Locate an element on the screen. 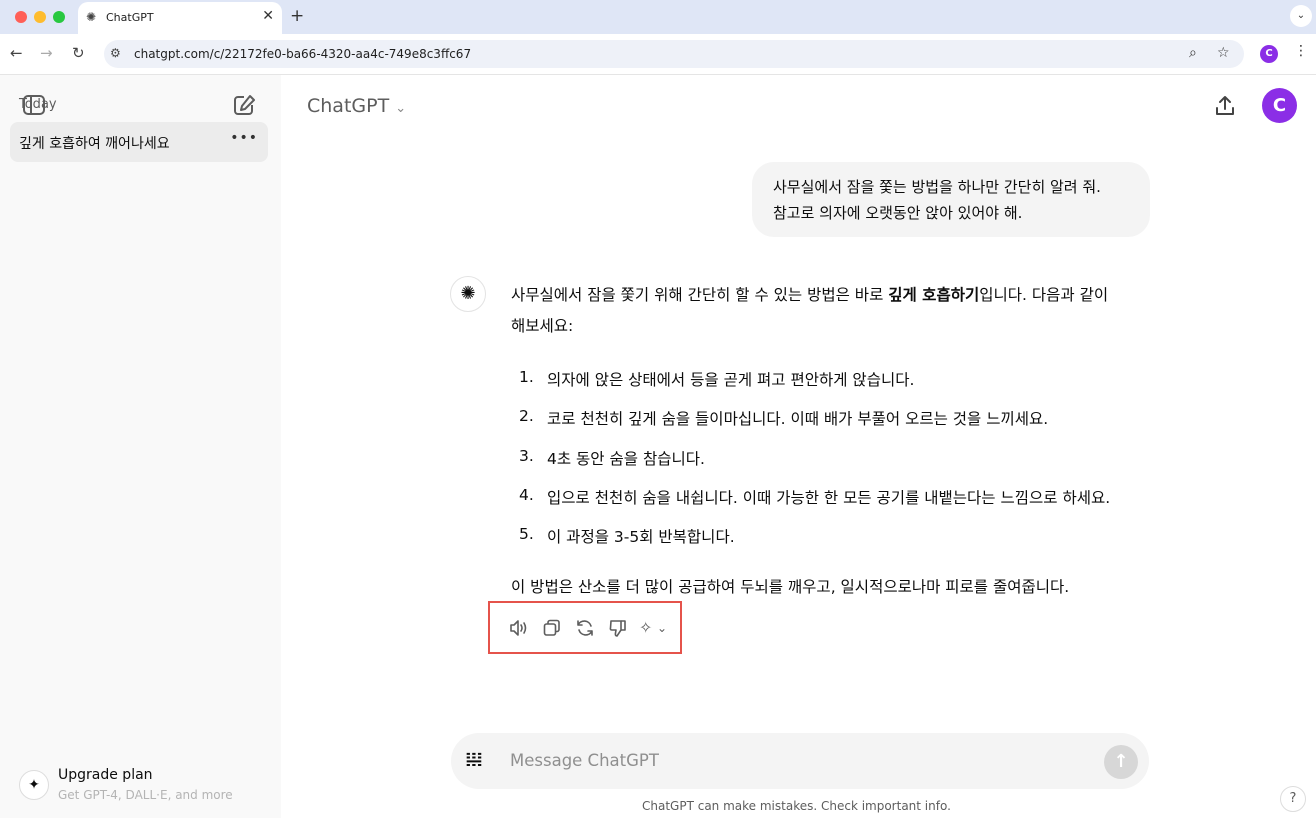 This screenshot has height=818, width=1316. reload-icon: ↻ is located at coordinates (78, 53).